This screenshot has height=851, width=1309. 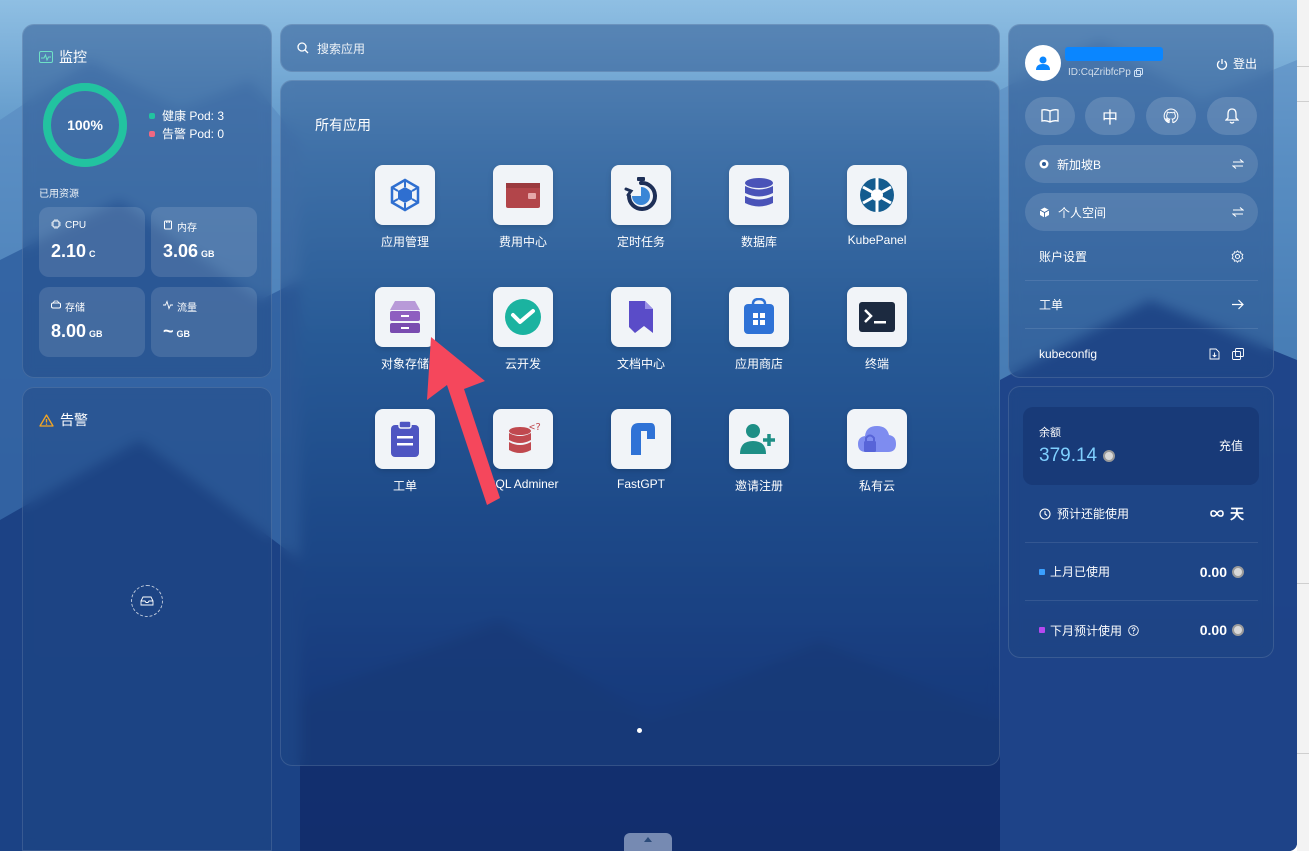 What do you see at coordinates (877, 317) in the screenshot?
I see `terminal-icon` at bounding box center [877, 317].